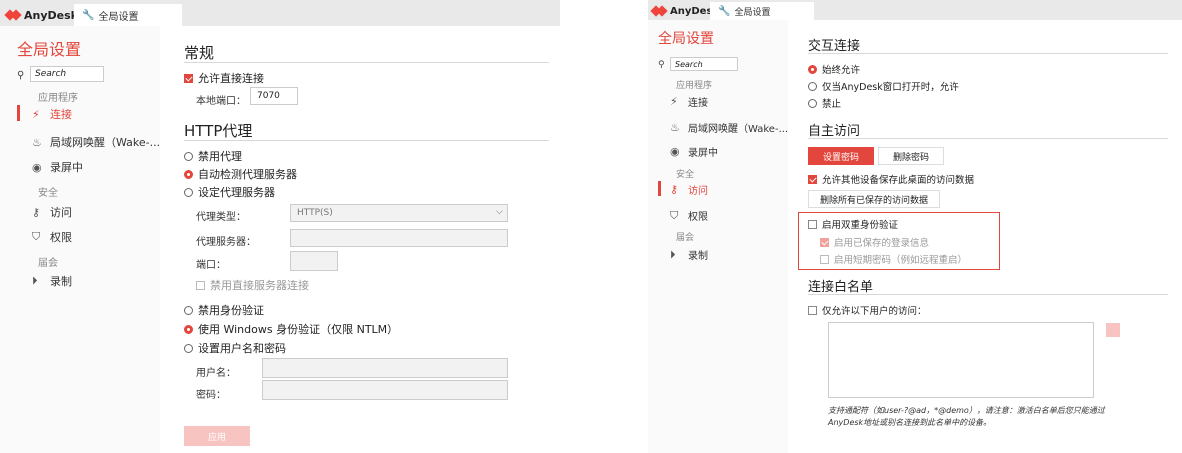 This screenshot has height=453, width=1182. I want to click on chevron-down-icon: ⌵, so click(499, 212).